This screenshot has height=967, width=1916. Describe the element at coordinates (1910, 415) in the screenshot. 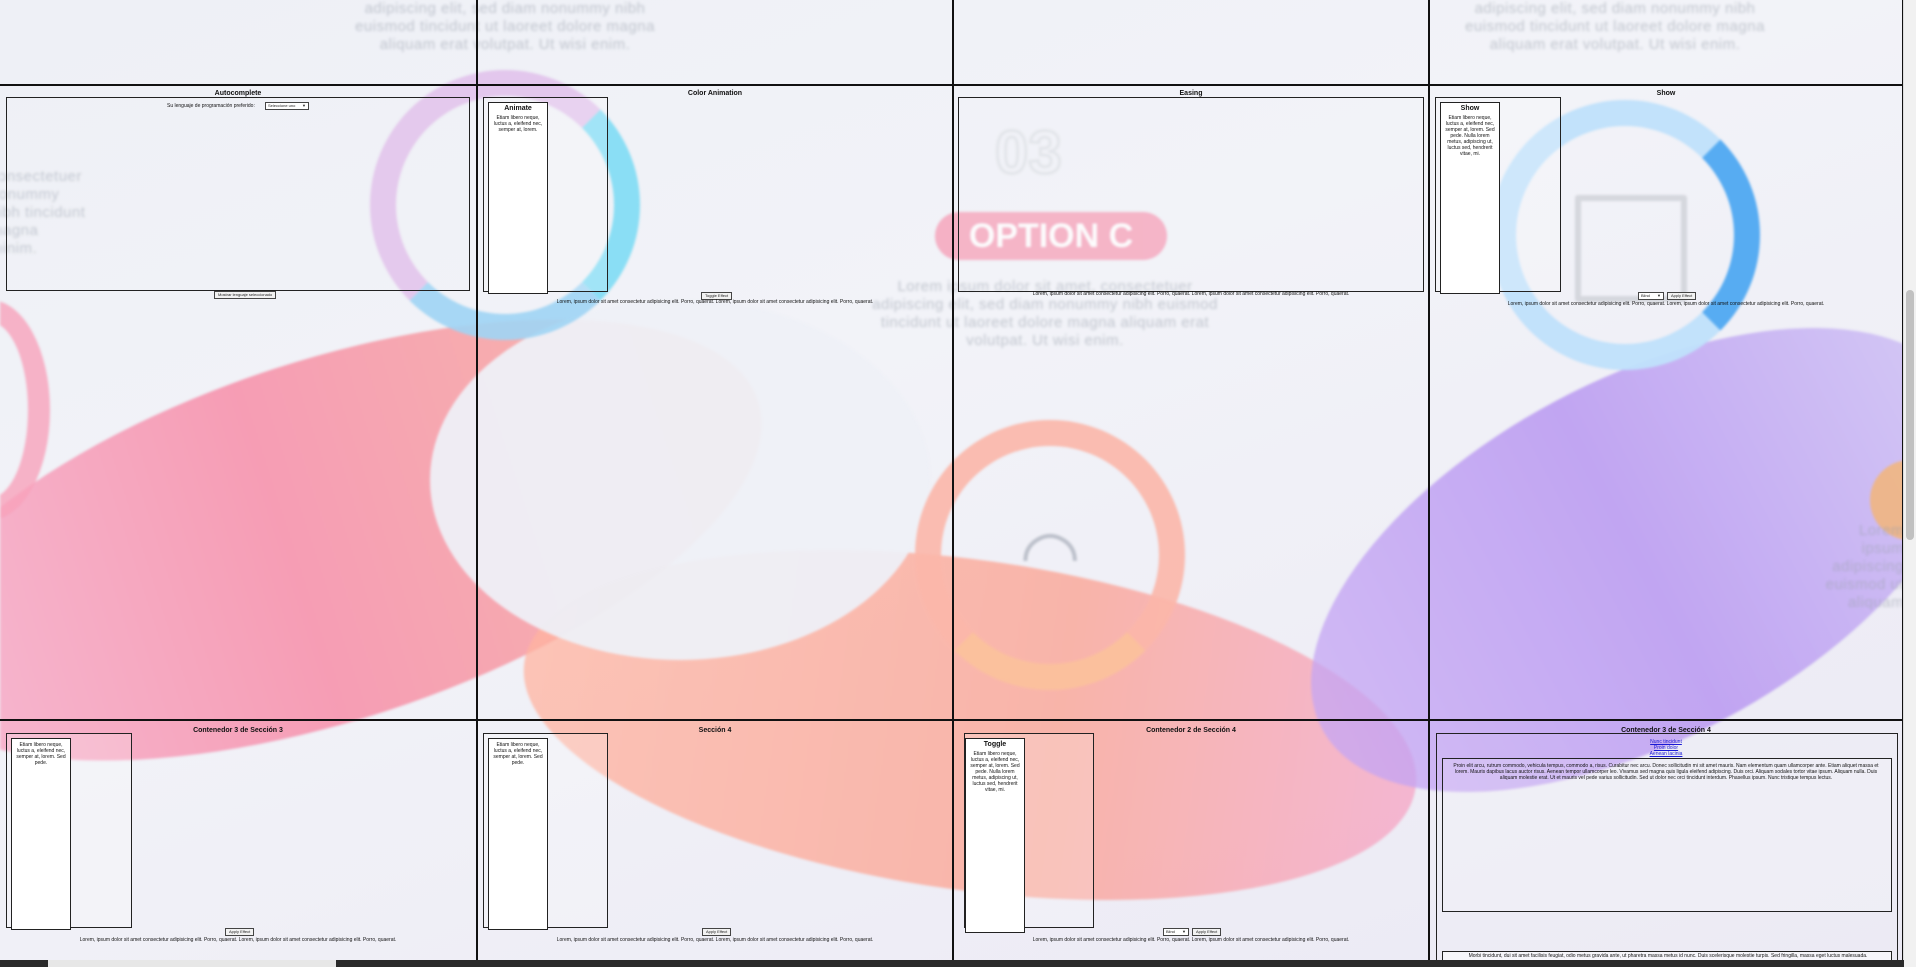

I see `scrollbar-thumb` at that location.